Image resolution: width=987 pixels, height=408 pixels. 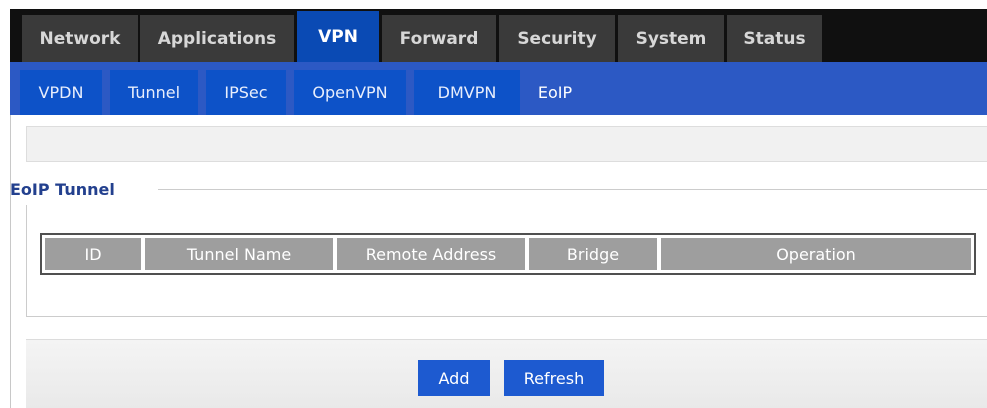 What do you see at coordinates (246, 92) in the screenshot?
I see `subtab-ipsec: IPSec` at bounding box center [246, 92].